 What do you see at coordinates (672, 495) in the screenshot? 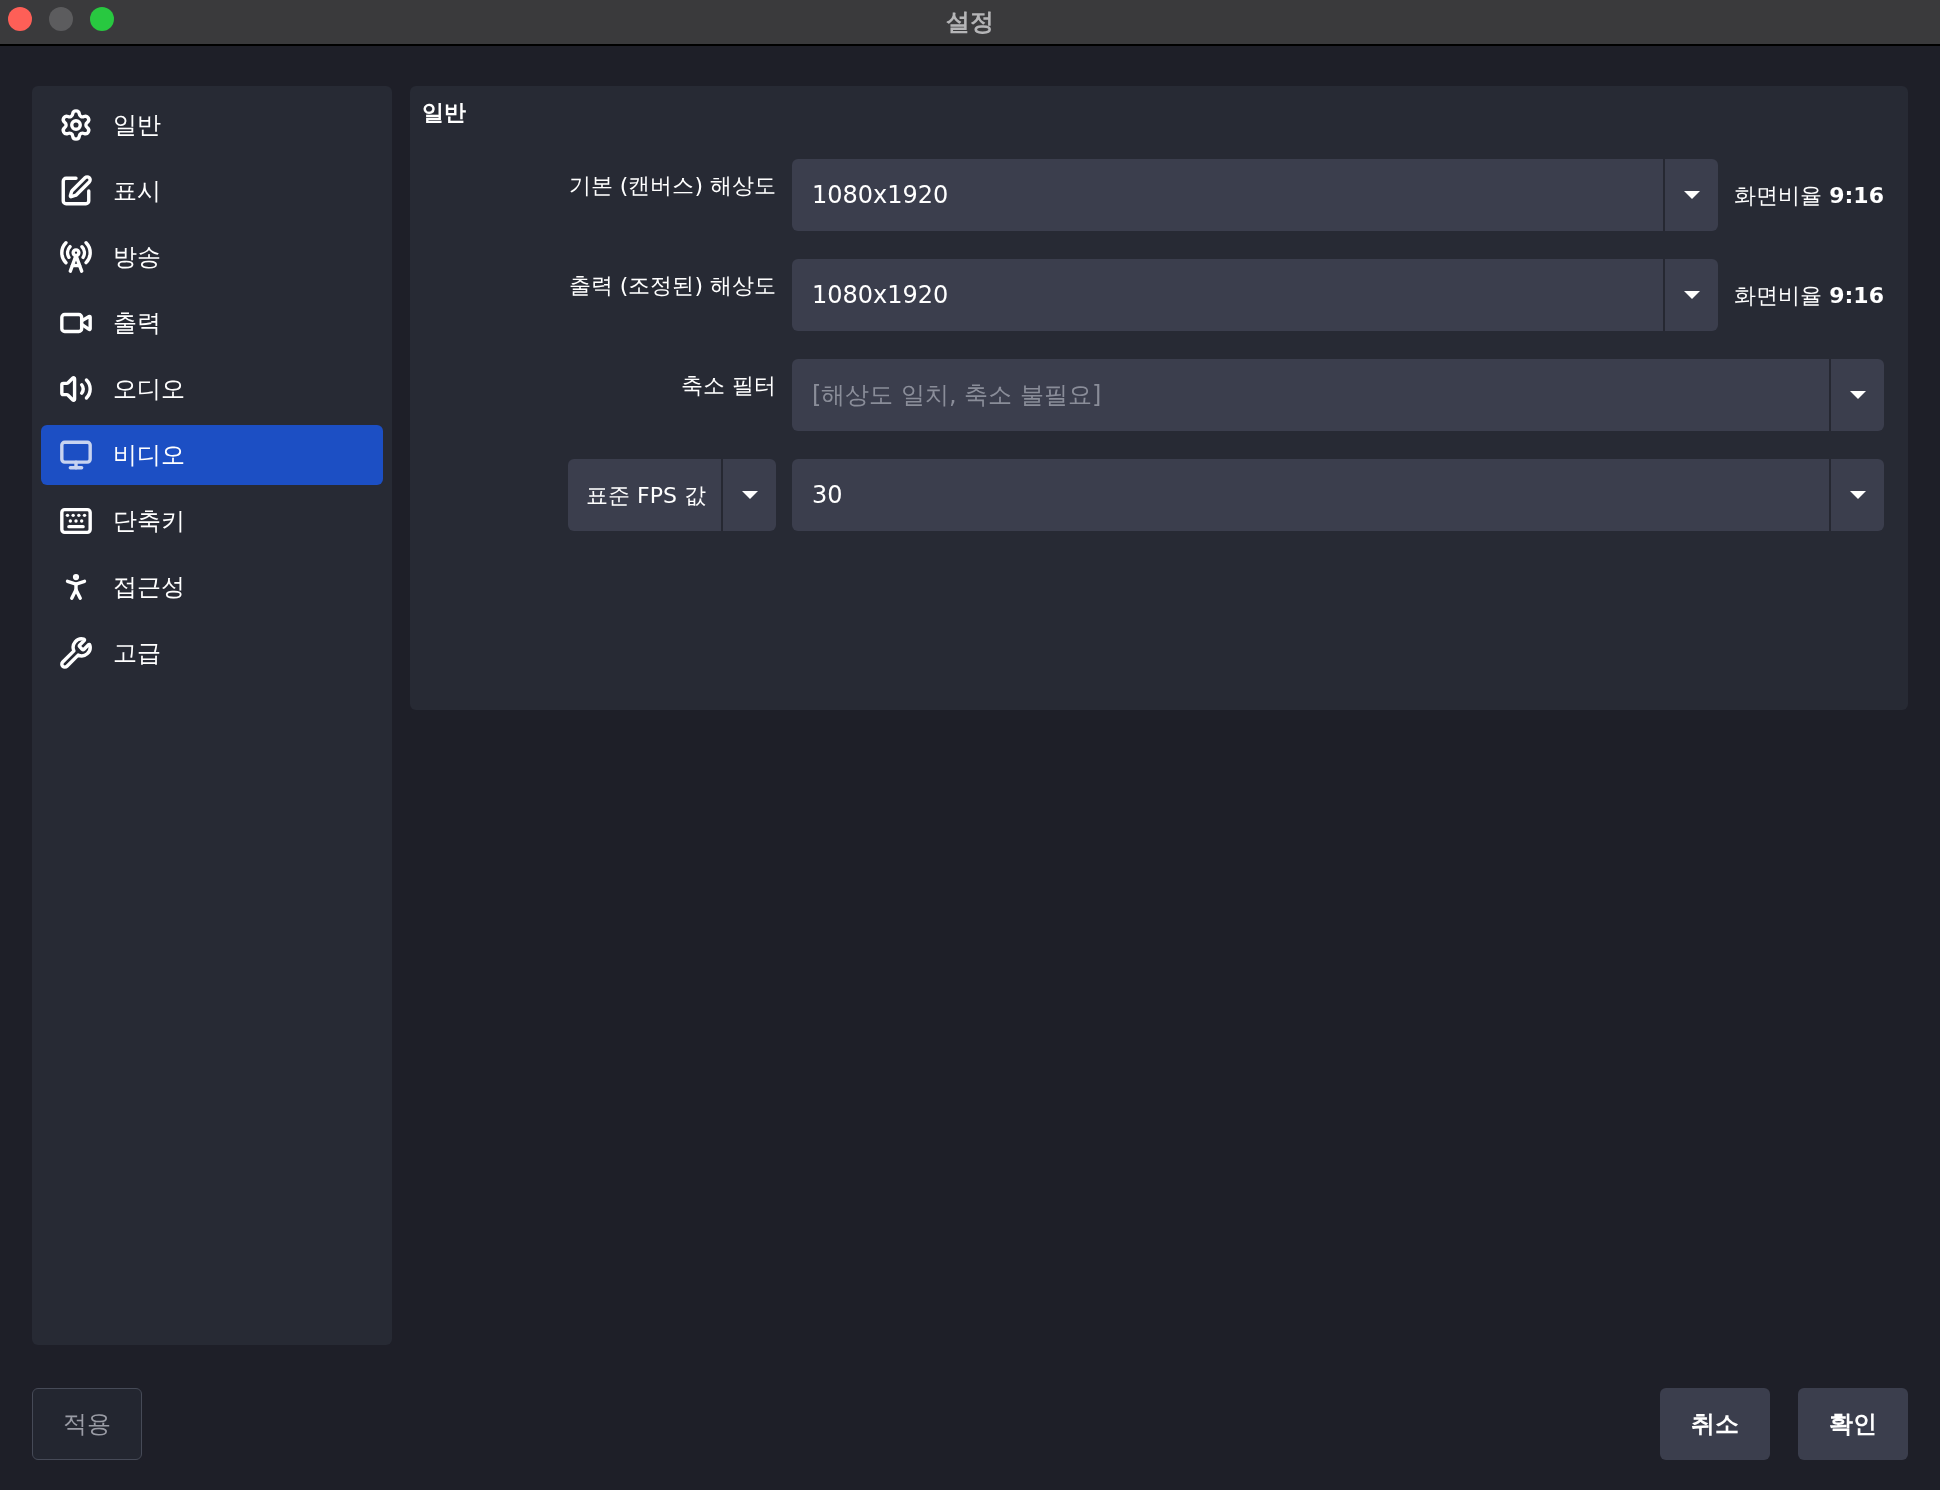
I see `fps-type-dropdown: 표준 FPS 값` at bounding box center [672, 495].